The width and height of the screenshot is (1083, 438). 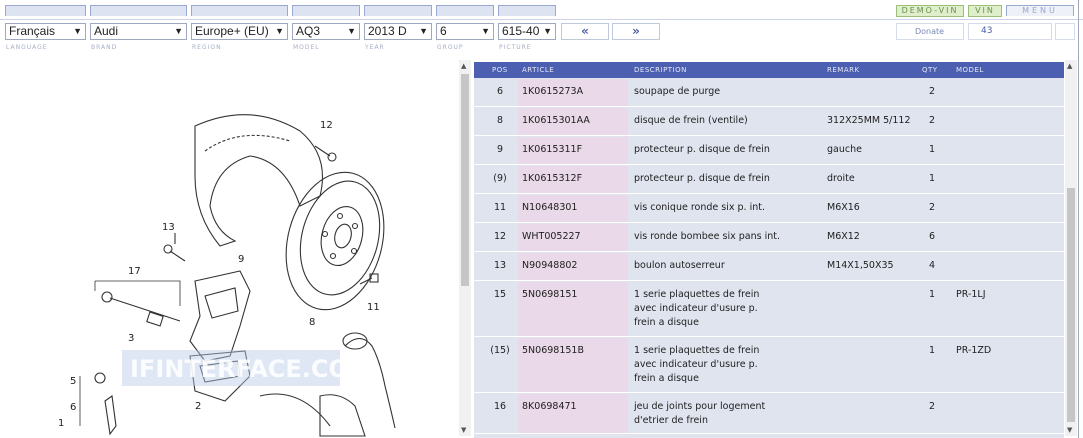 What do you see at coordinates (500, 178) in the screenshot?
I see `pos-cell: (9)` at bounding box center [500, 178].